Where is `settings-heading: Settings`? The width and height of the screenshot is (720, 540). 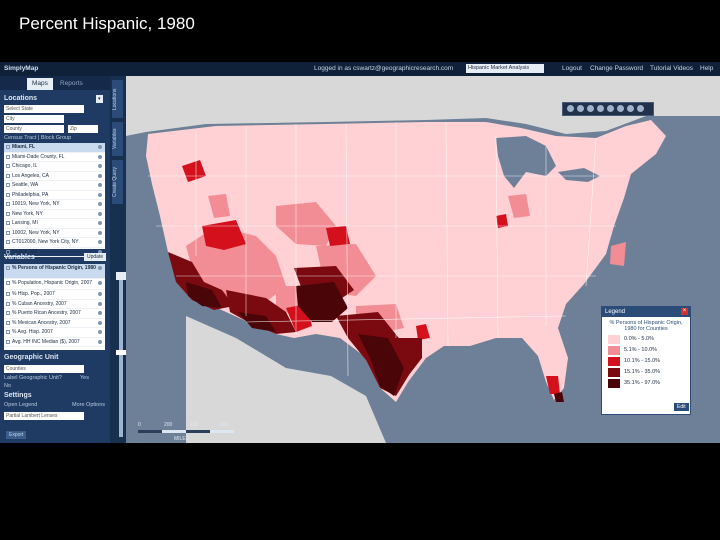 settings-heading: Settings is located at coordinates (18, 395).